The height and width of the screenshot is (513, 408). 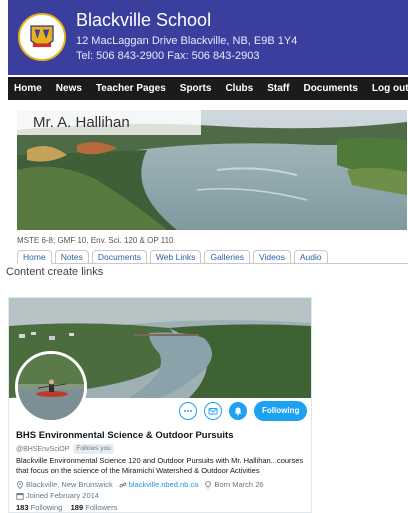 I want to click on kayaker-photo, so click(x=51, y=387).